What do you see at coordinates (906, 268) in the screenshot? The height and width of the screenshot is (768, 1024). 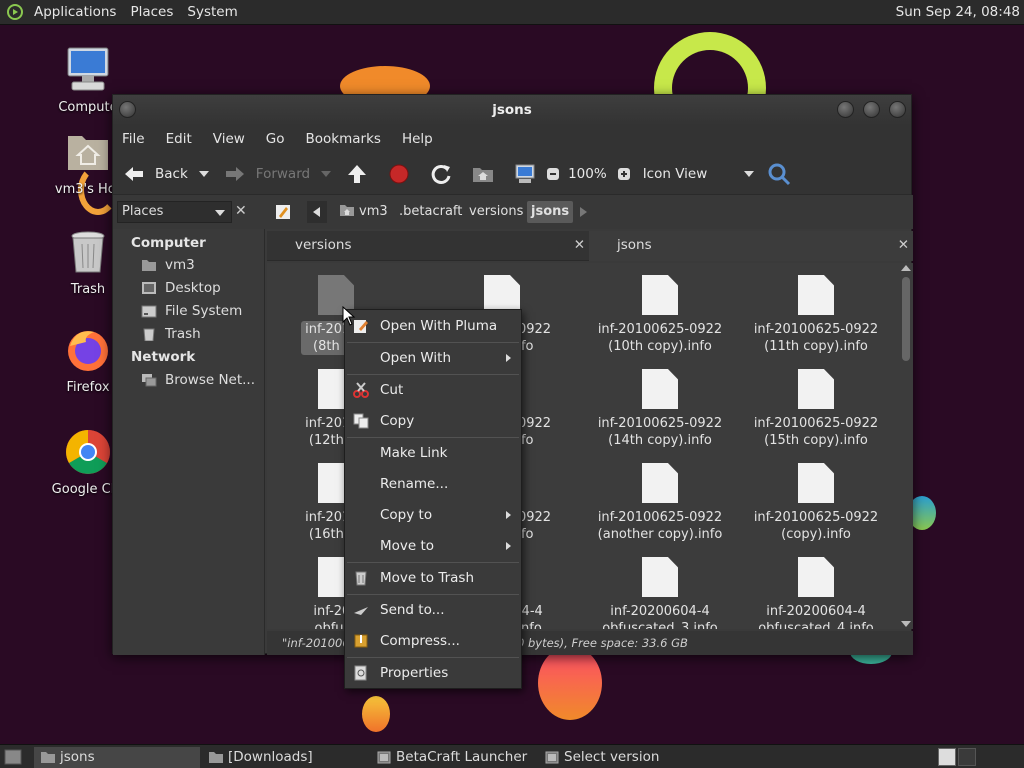 I see `scroll-up-icon` at bounding box center [906, 268].